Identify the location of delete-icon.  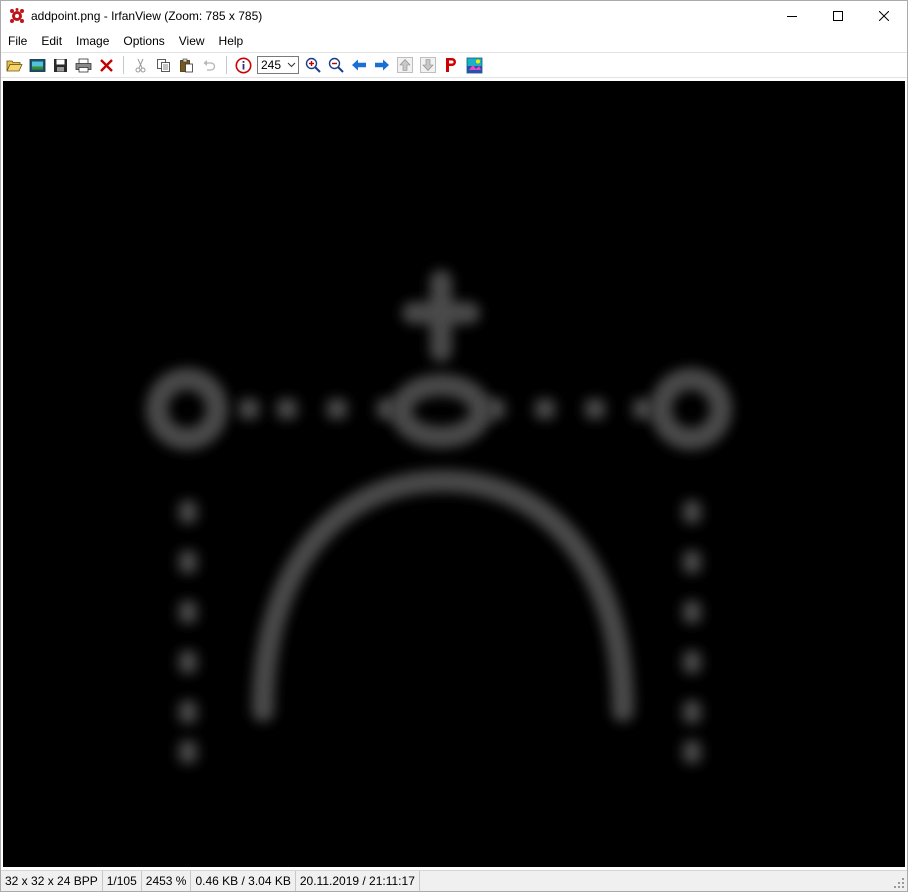
(106, 65).